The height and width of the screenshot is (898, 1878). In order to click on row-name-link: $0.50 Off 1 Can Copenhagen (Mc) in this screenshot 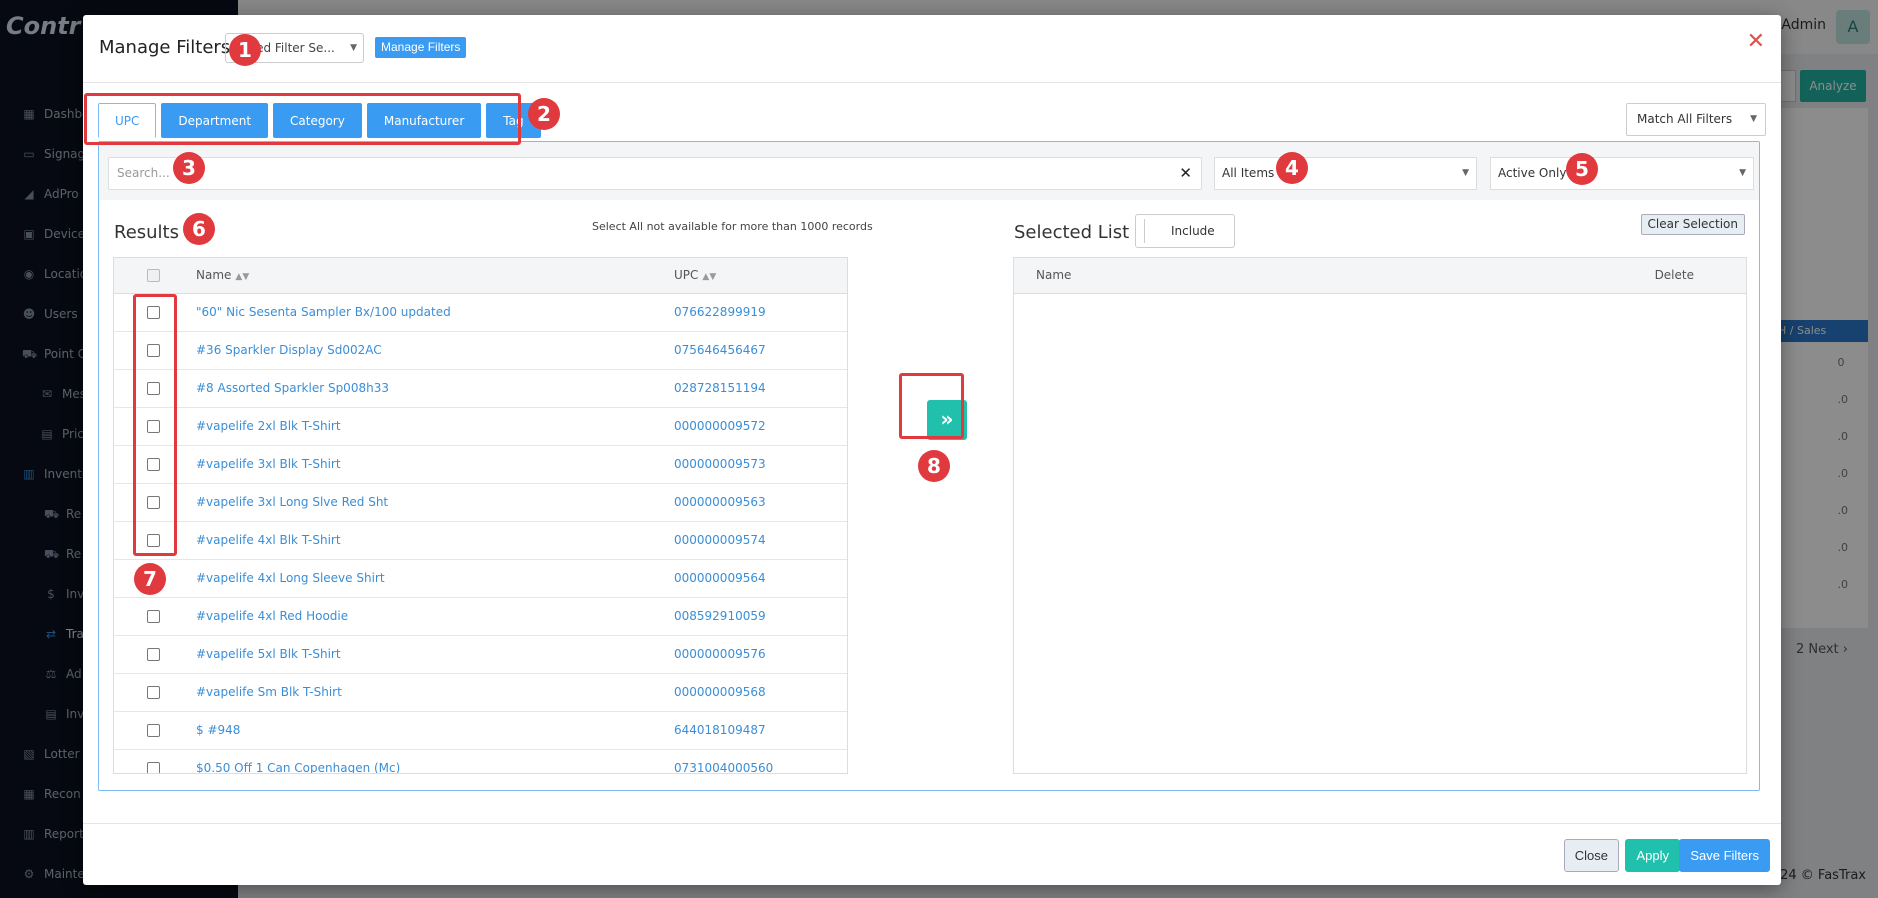, I will do `click(298, 767)`.